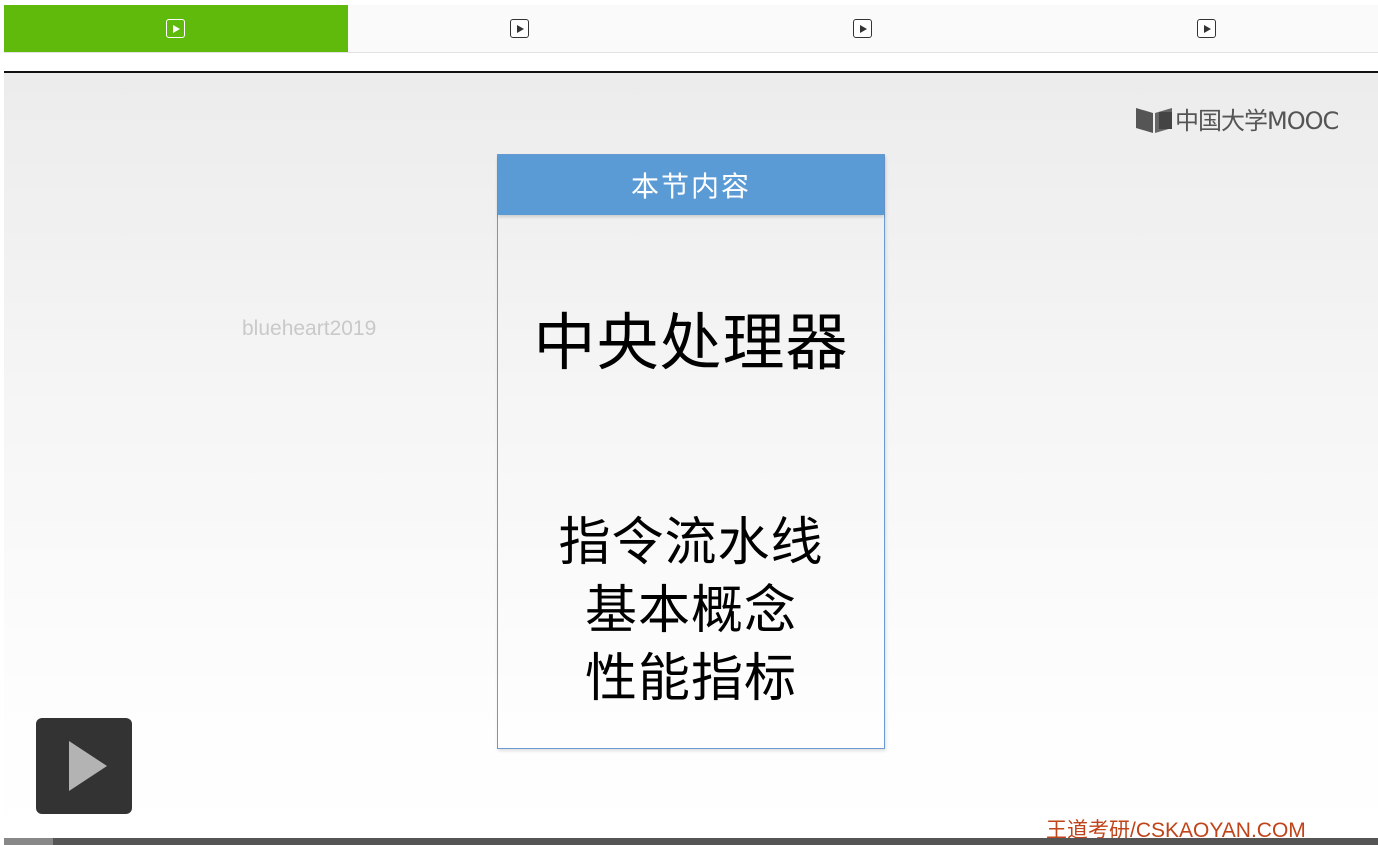  I want to click on topic-line: 基本概念, so click(690, 611).